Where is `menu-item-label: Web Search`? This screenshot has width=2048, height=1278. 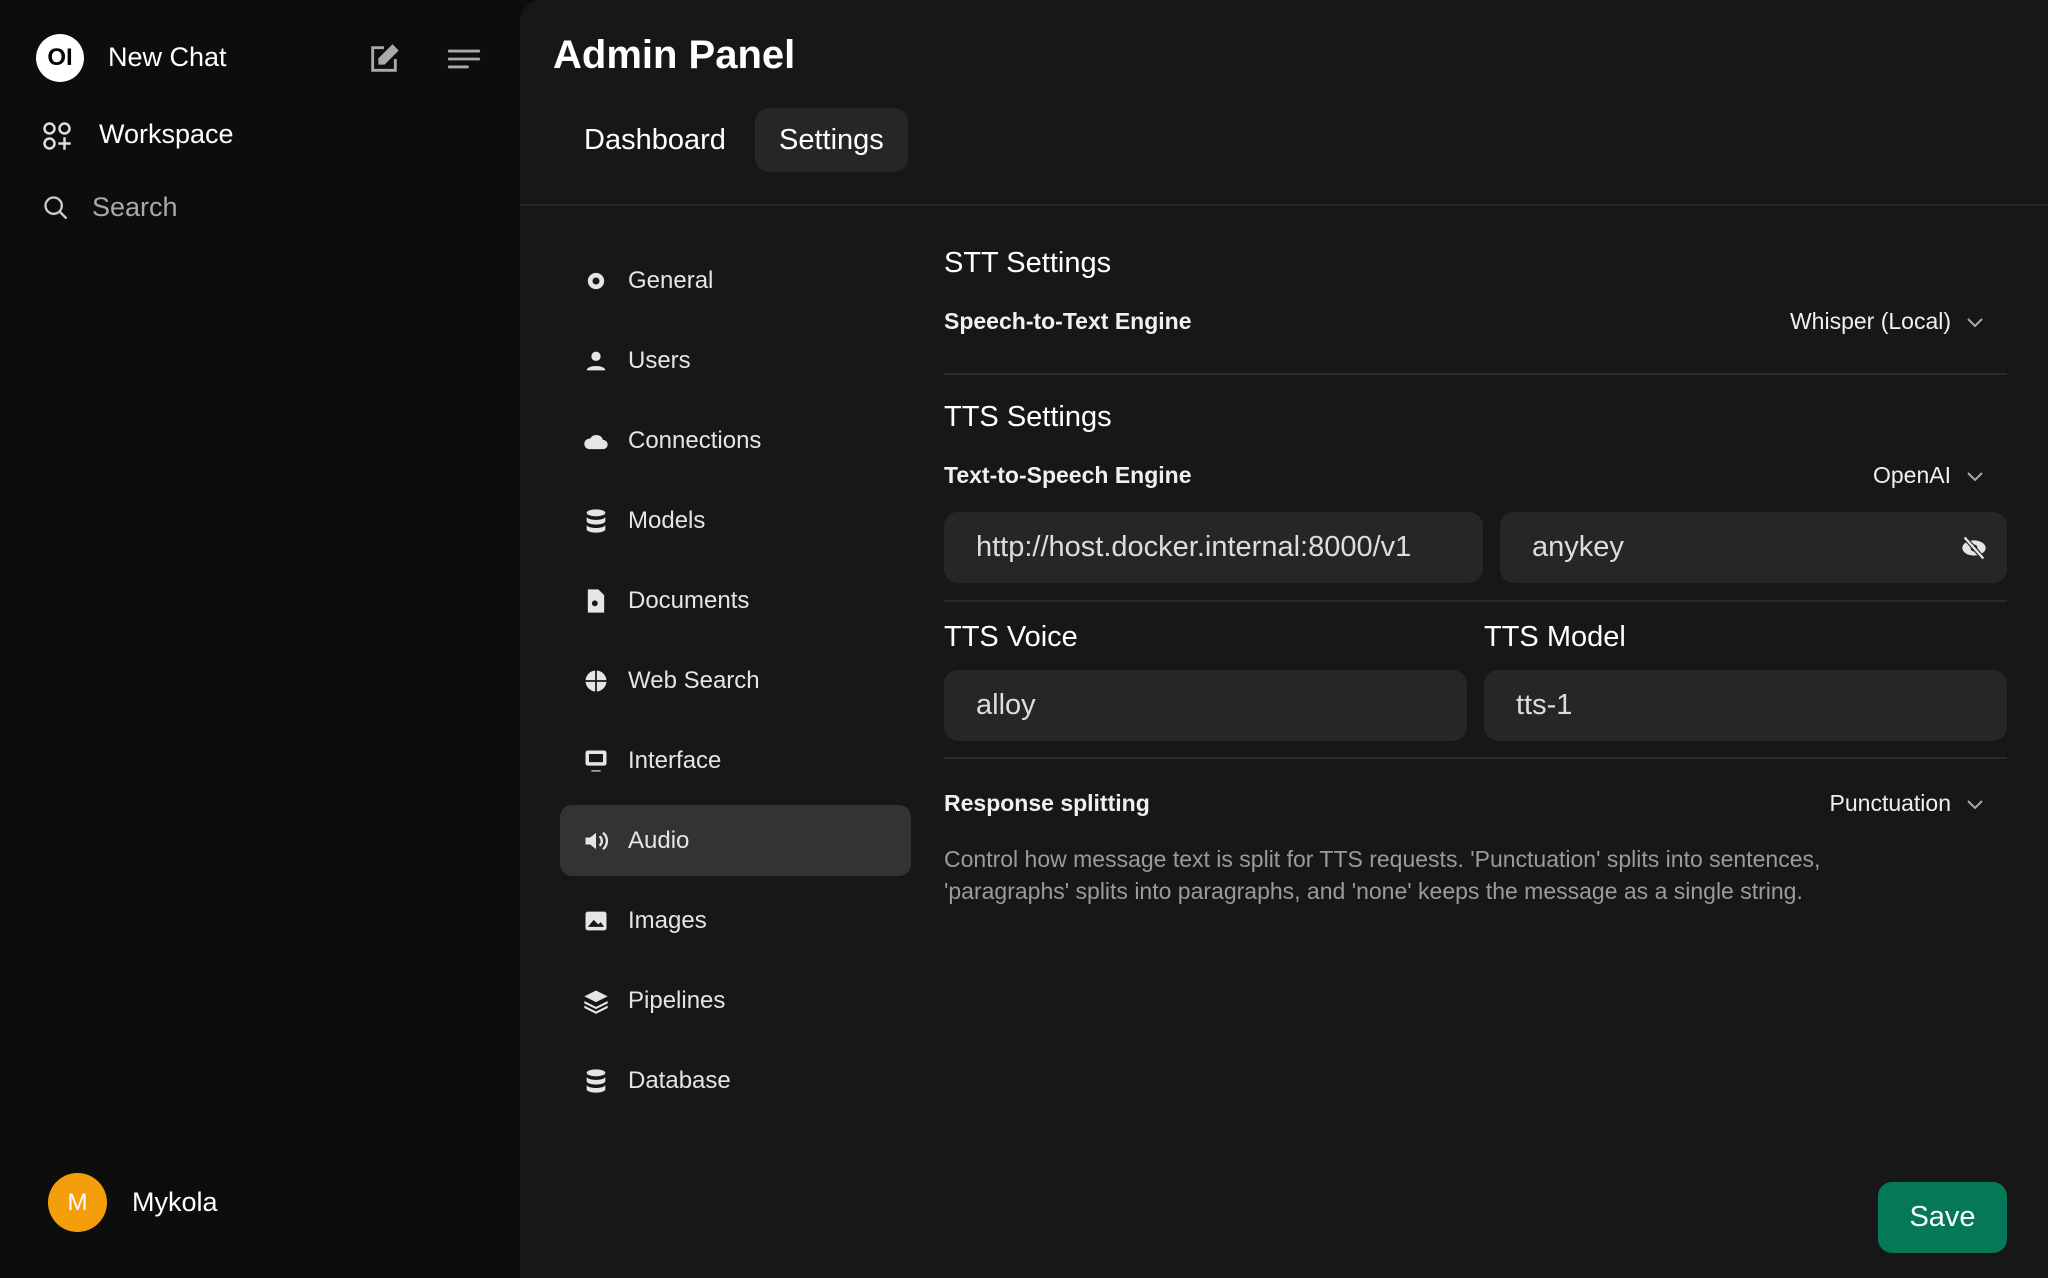 menu-item-label: Web Search is located at coordinates (694, 680).